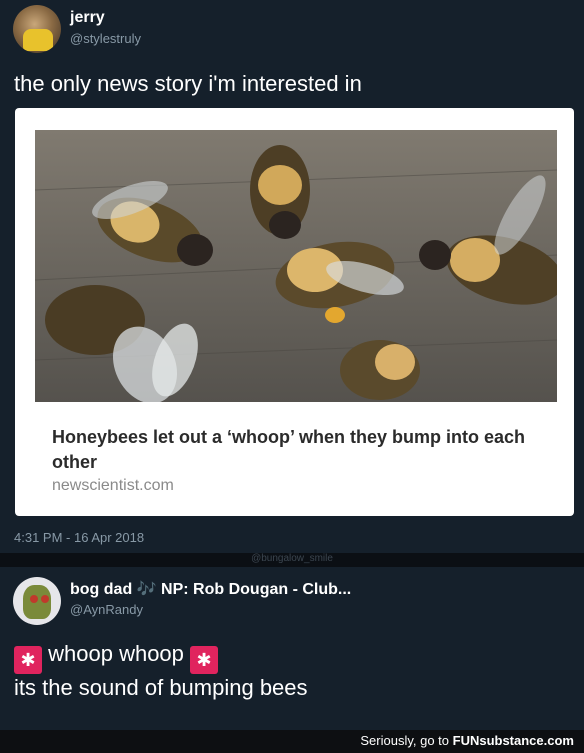 This screenshot has height=753, width=584. What do you see at coordinates (79, 537) in the screenshot?
I see `tweet-timestamp: 4:31 PM - 16 Apr 2018` at bounding box center [79, 537].